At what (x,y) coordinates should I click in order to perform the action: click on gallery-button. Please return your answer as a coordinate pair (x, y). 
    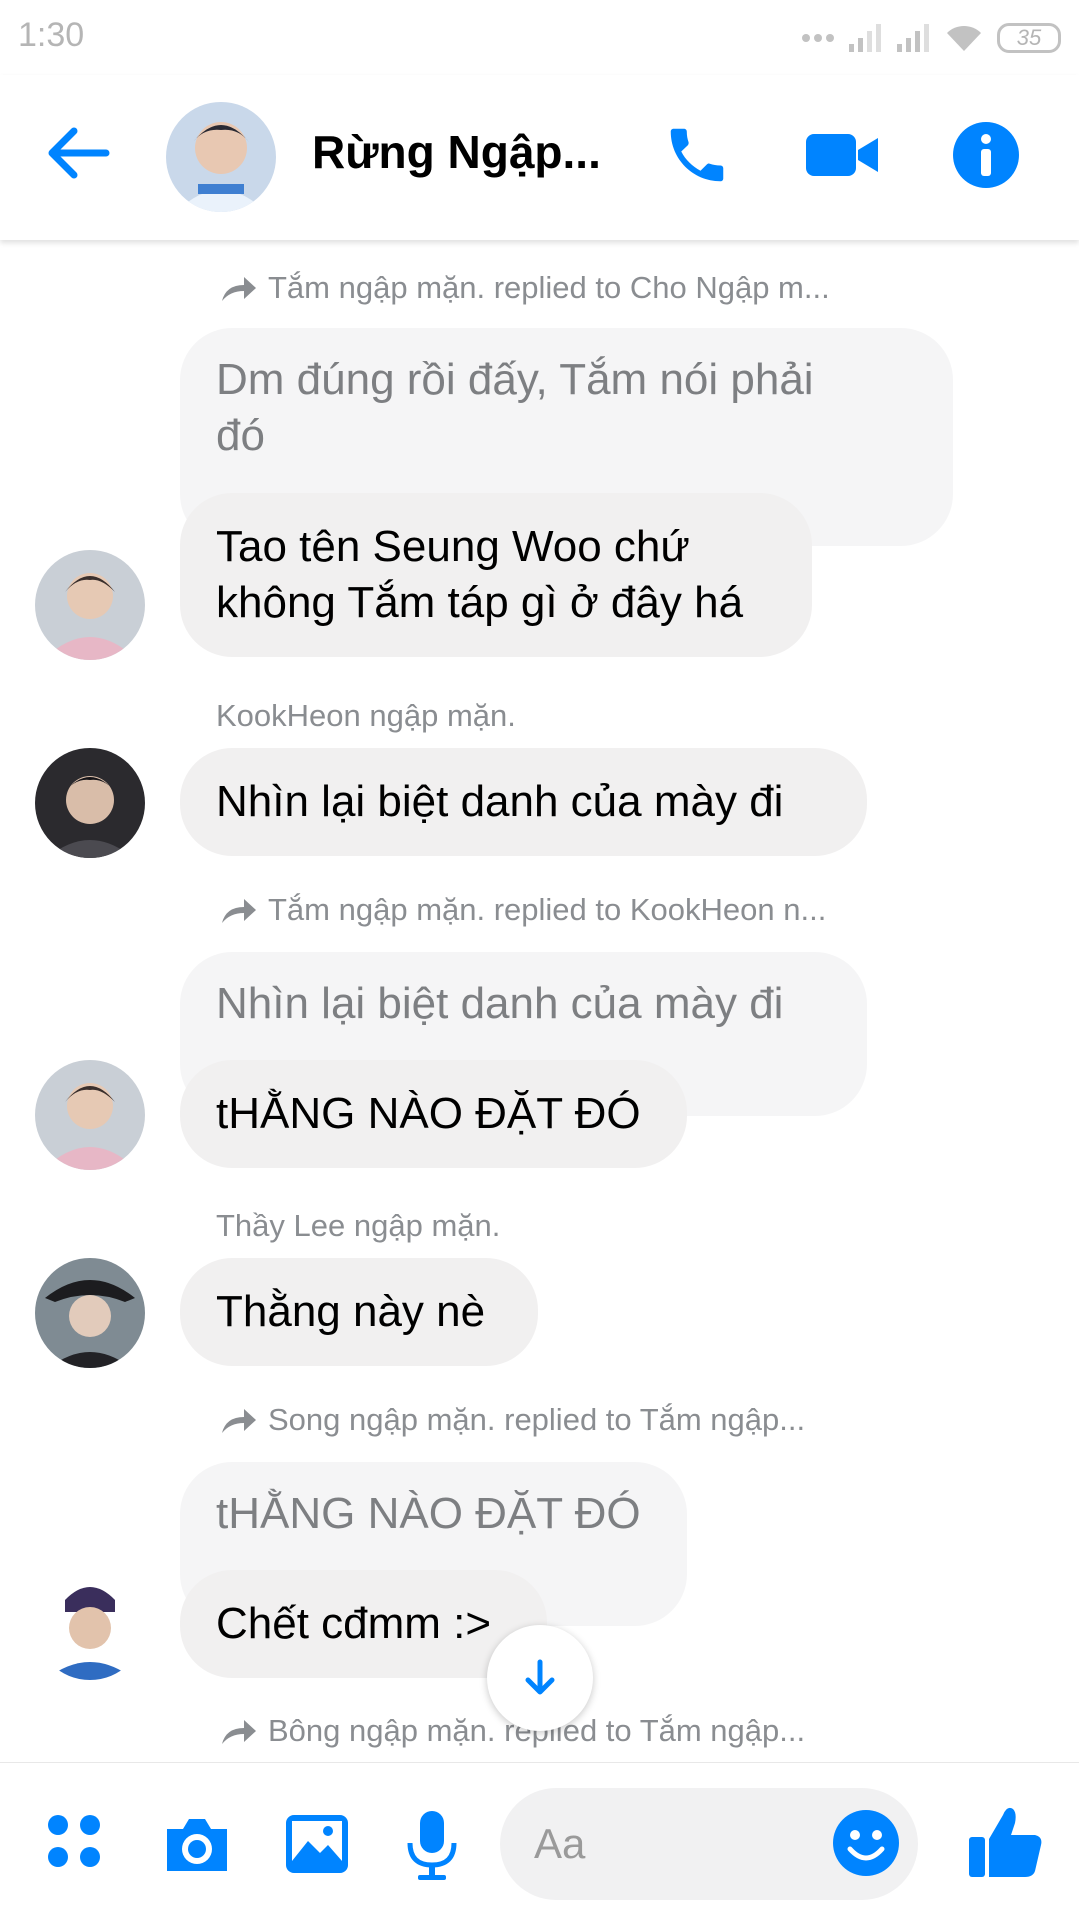
    Looking at the image, I should click on (317, 1844).